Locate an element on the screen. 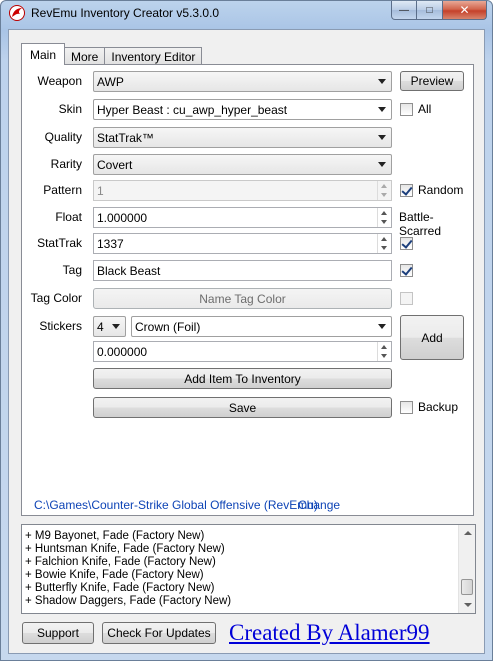 This screenshot has height=661, width=493. credit-link: Created By Alamer99 is located at coordinates (329, 633).